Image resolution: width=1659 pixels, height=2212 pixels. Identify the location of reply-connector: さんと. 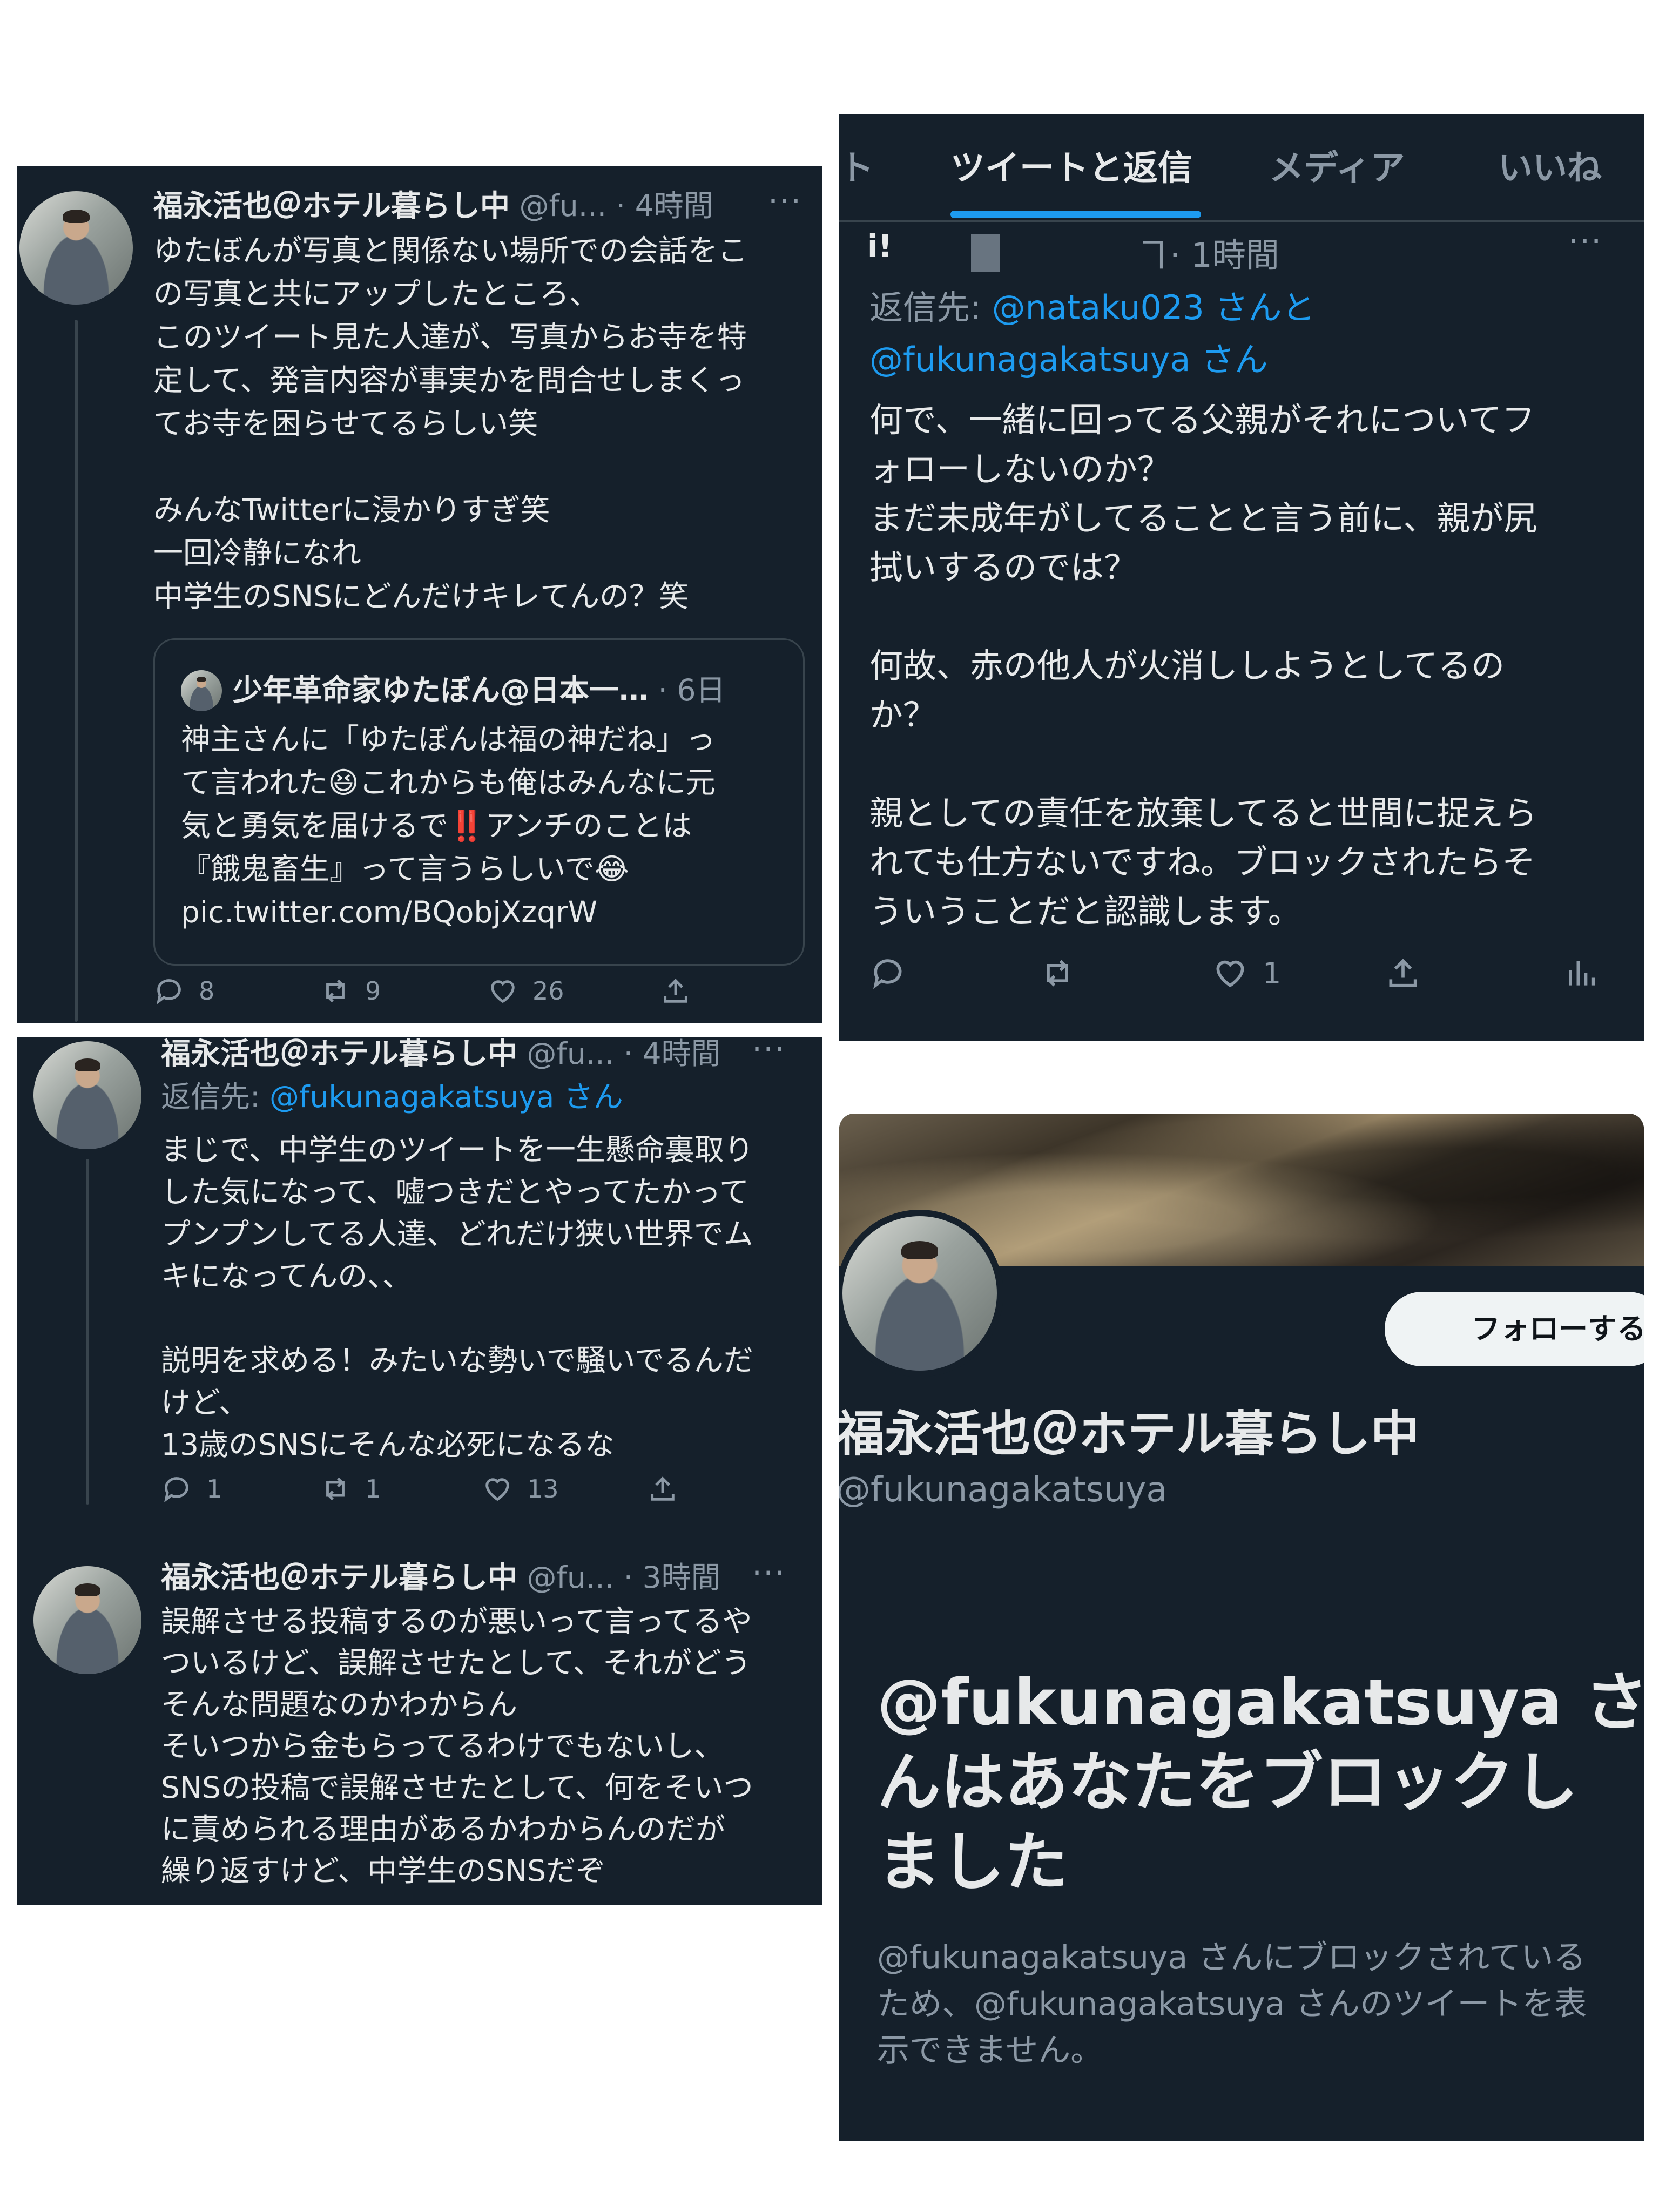
(1260, 307).